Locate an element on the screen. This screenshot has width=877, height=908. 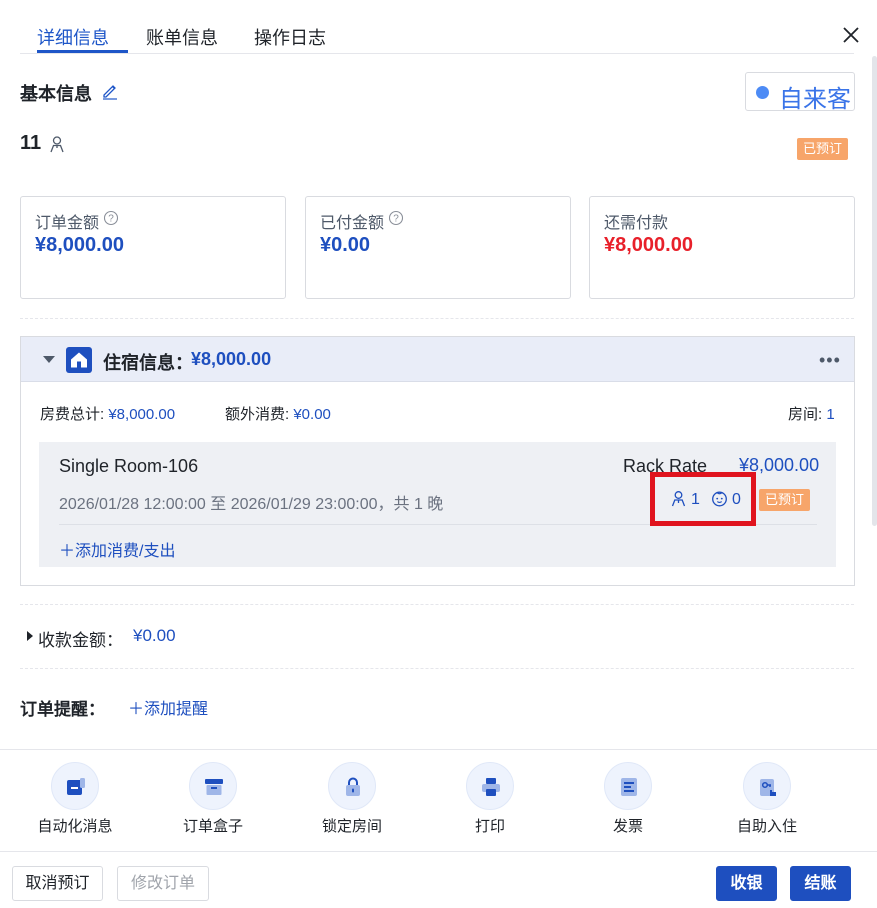
tab-bar: 详细信息 账单信息 操作日志 is located at coordinates (437, 27).